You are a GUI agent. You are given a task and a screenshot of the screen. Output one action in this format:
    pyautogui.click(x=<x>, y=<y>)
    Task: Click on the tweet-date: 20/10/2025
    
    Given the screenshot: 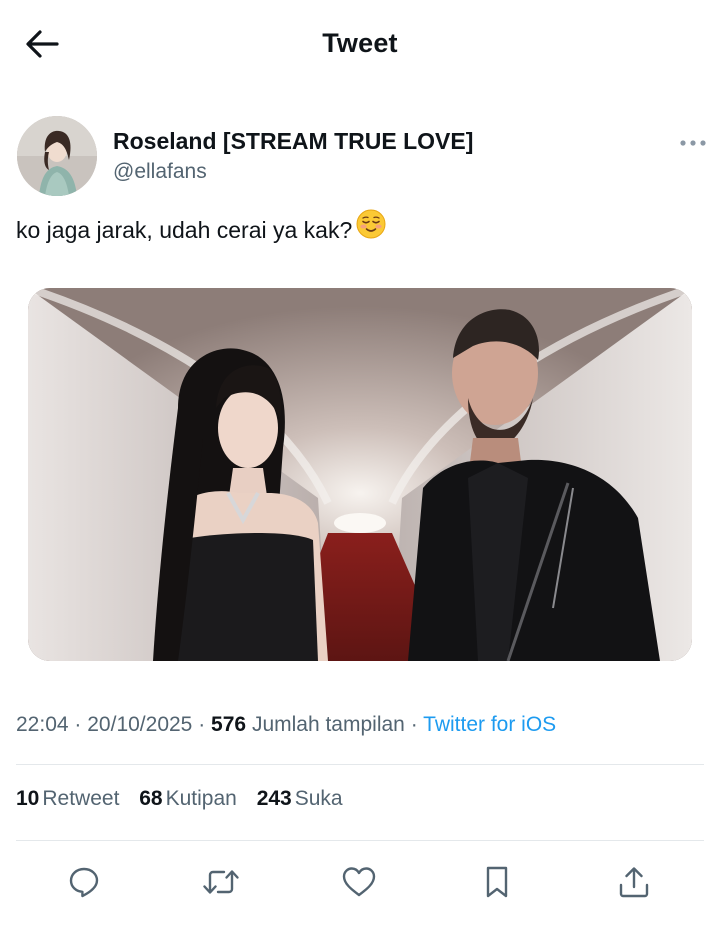 What is the action you would take?
    pyautogui.click(x=140, y=724)
    